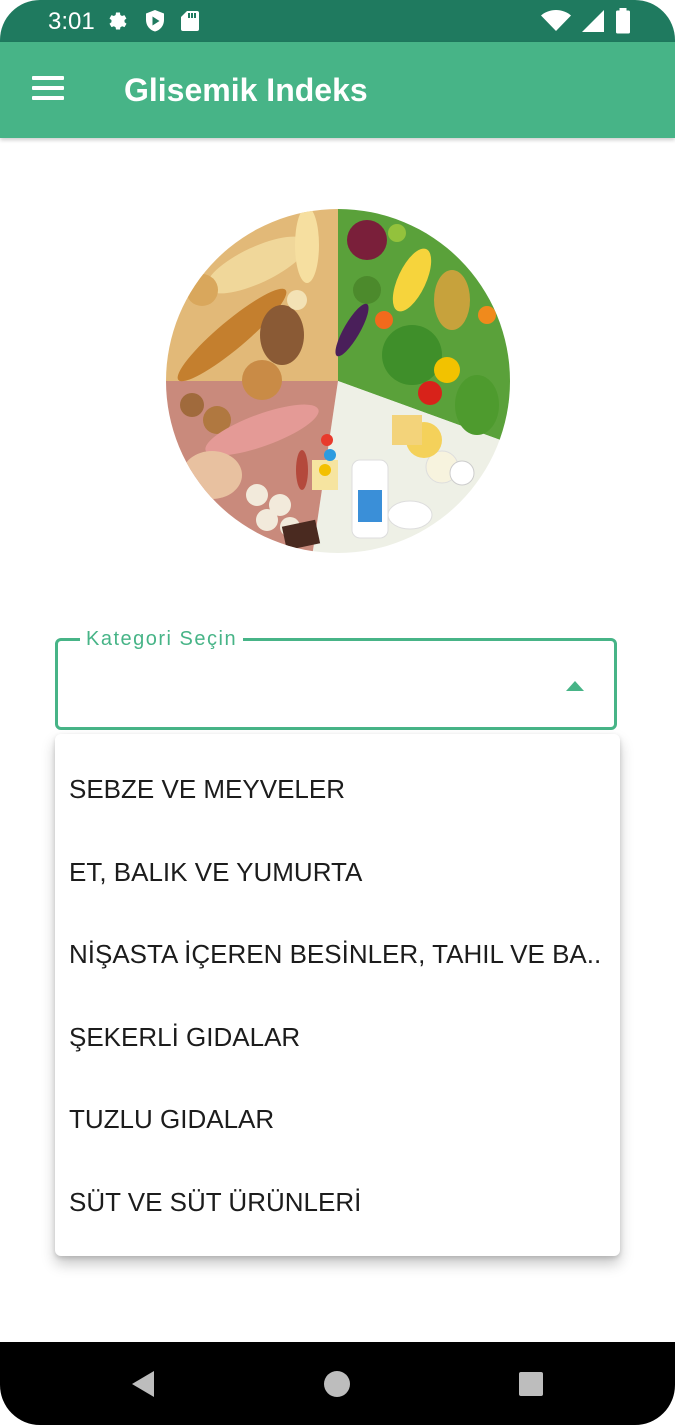 Image resolution: width=675 pixels, height=1425 pixels. I want to click on category-select-label: Kategori Seçin, so click(162, 639).